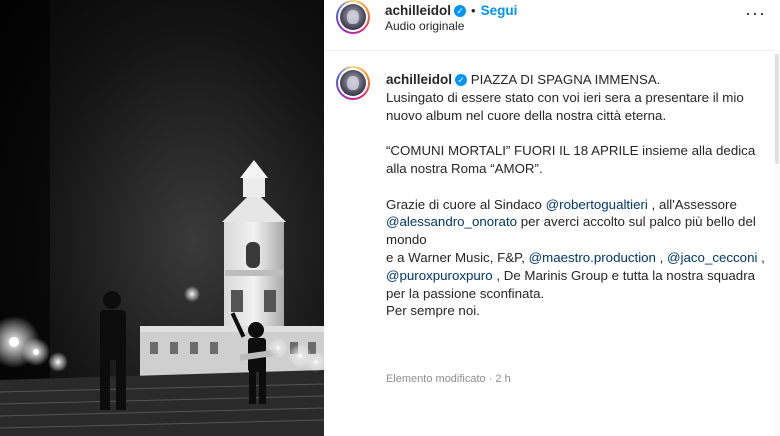  I want to click on caption-text-span: e a Warner Music, F&P,, so click(457, 257).